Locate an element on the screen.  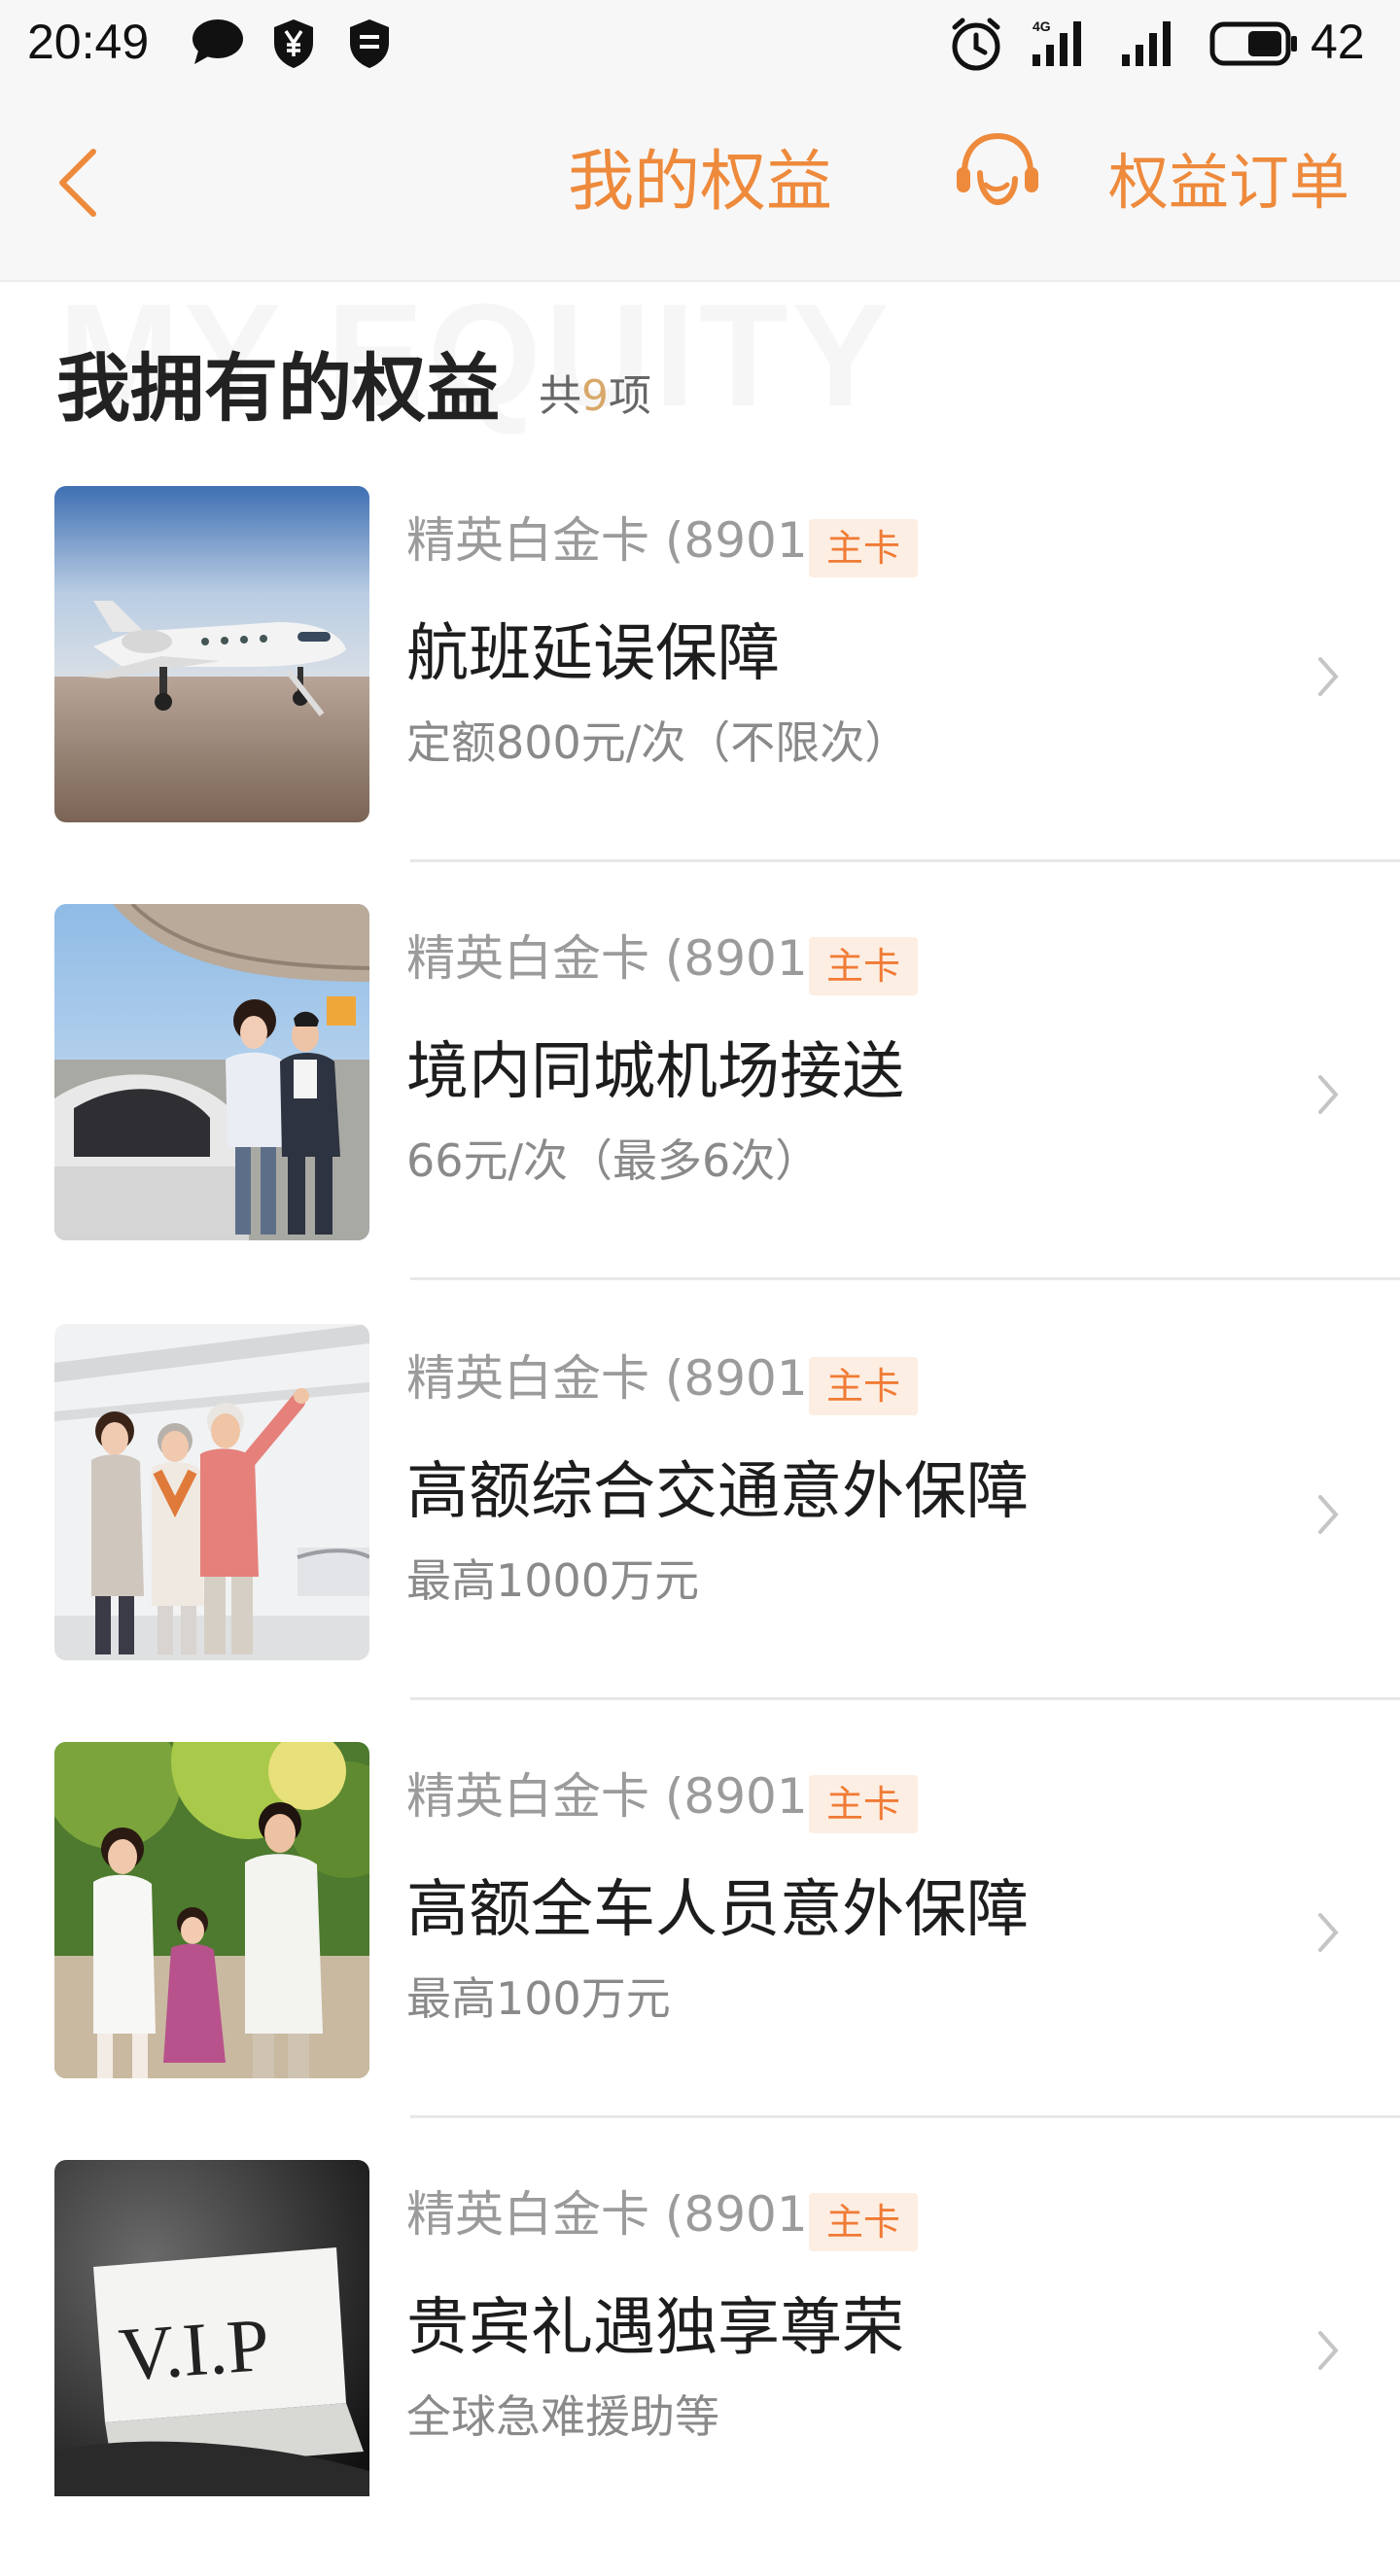
family-walk-photo is located at coordinates (211, 1910).